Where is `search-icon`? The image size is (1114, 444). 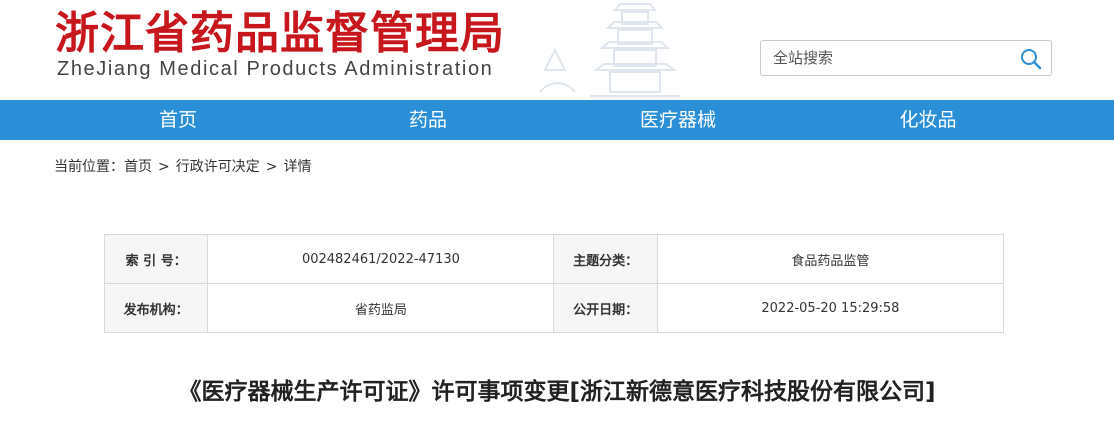
search-icon is located at coordinates (1031, 59).